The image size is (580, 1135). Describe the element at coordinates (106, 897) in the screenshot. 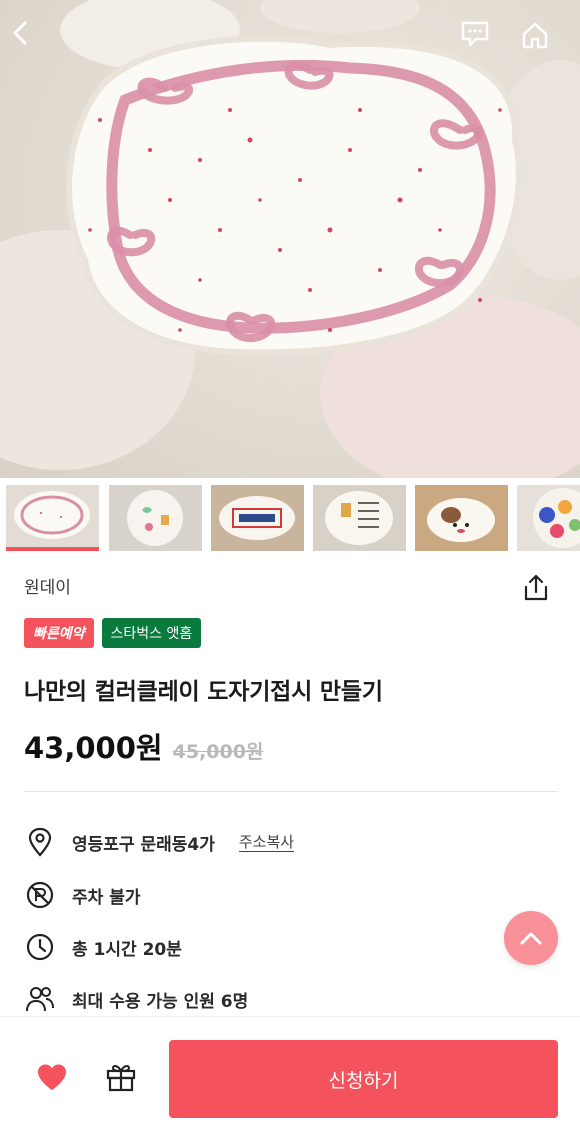

I see `parking-text: 주차 불가` at that location.